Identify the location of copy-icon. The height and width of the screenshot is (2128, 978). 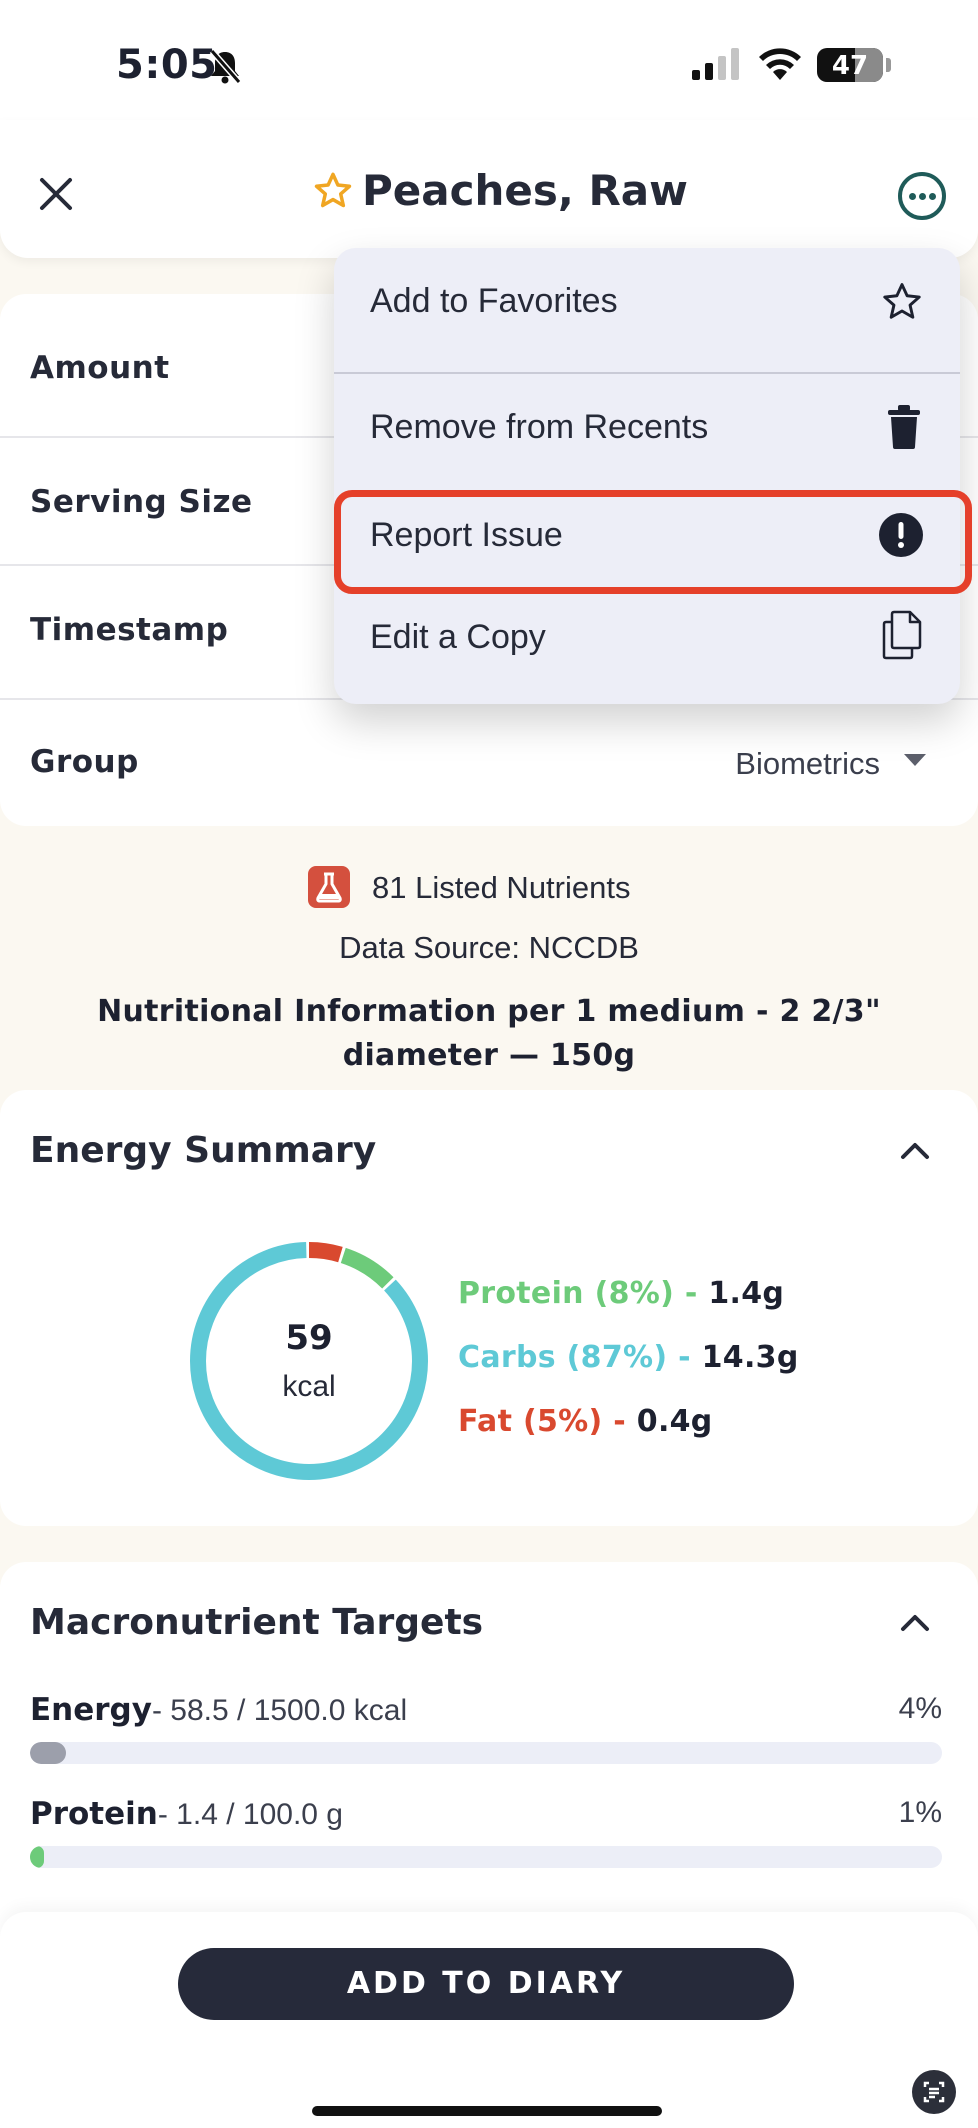
(902, 635).